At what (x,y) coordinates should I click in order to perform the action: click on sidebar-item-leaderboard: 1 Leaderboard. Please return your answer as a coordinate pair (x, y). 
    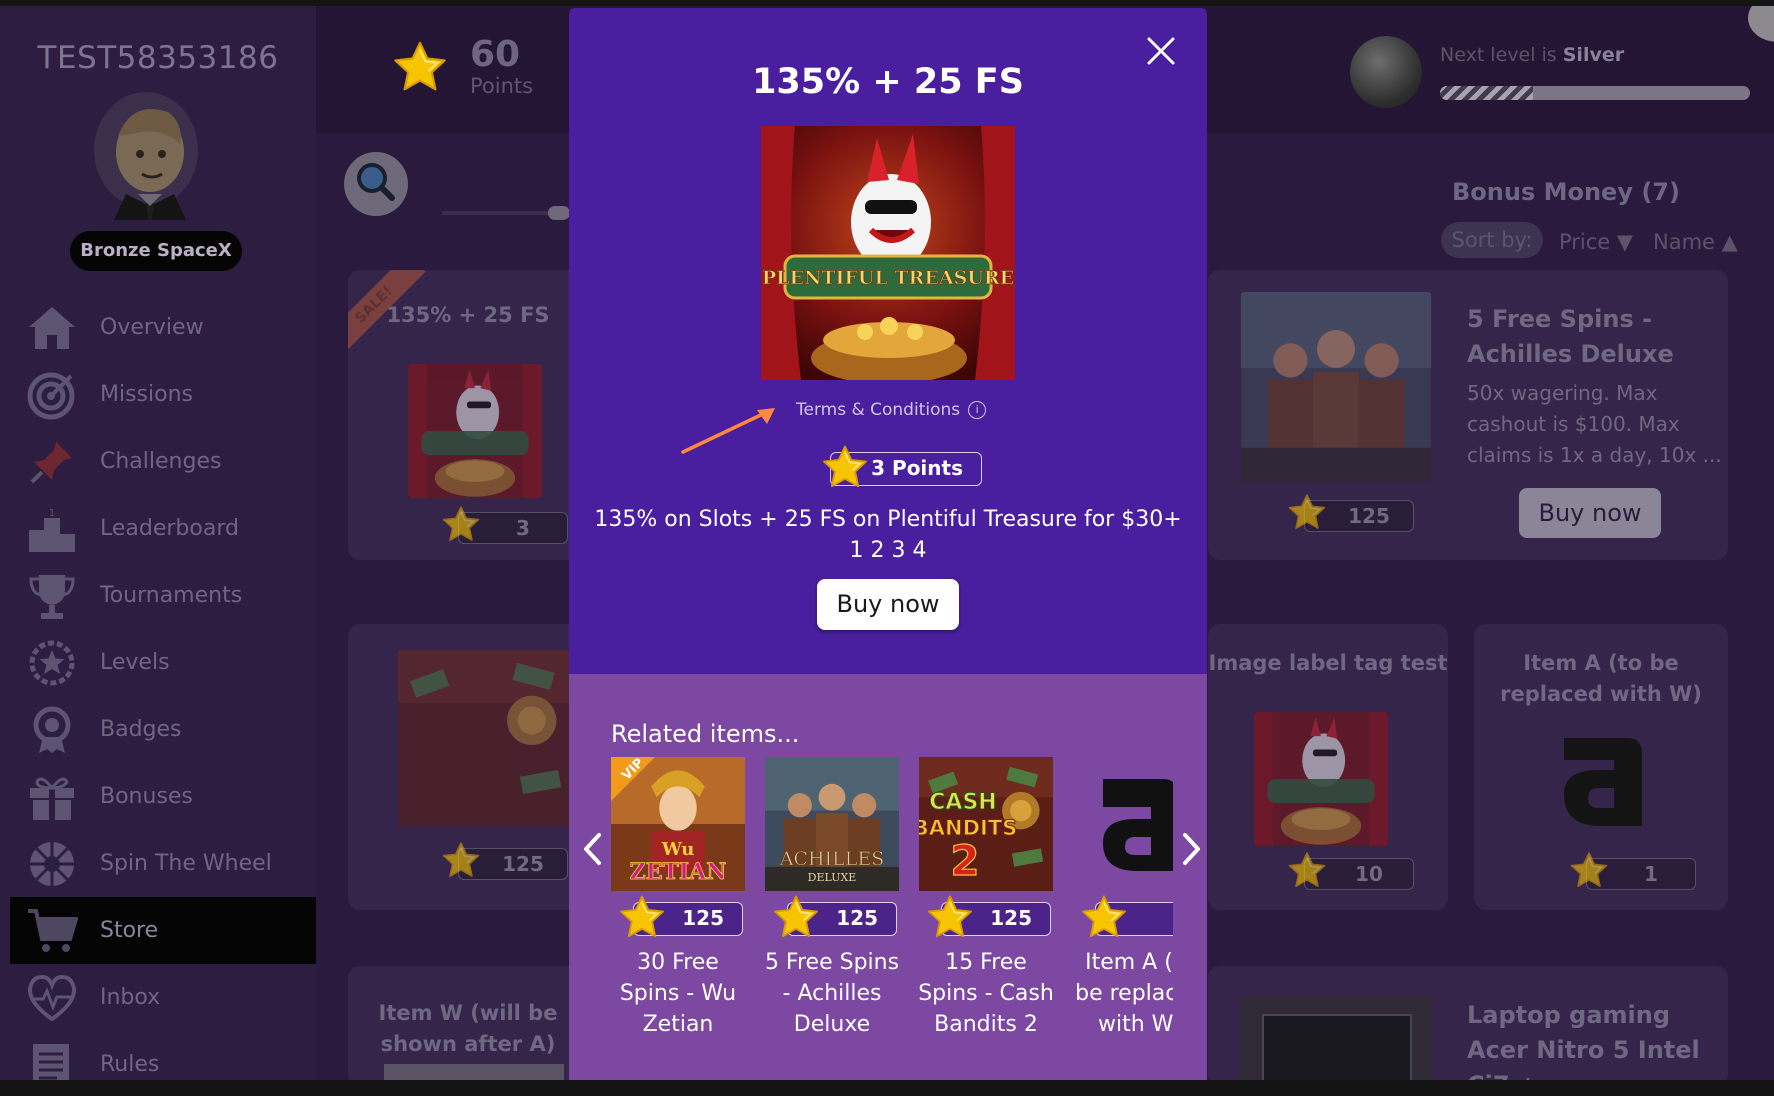
    Looking at the image, I should click on (163, 528).